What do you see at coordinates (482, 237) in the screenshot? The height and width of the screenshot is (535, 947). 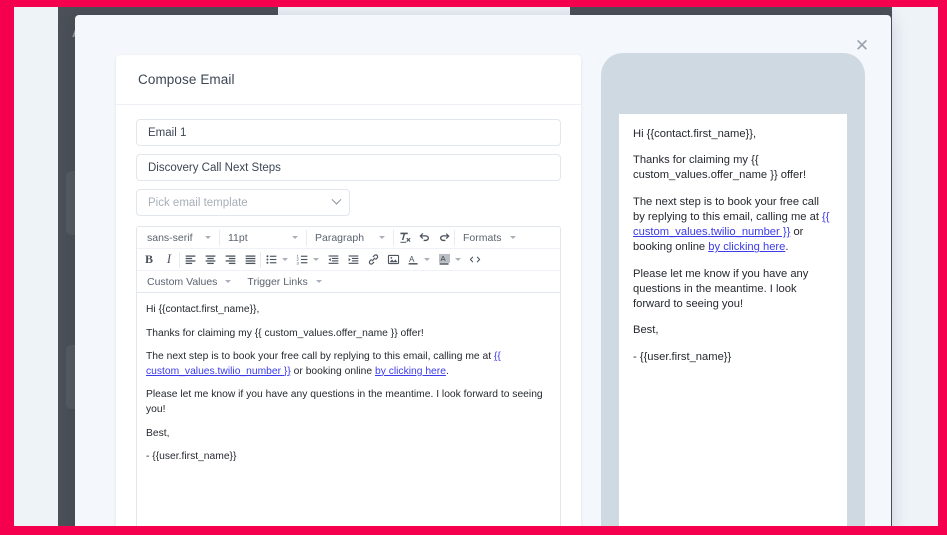 I see `formats-label: Formats` at bounding box center [482, 237].